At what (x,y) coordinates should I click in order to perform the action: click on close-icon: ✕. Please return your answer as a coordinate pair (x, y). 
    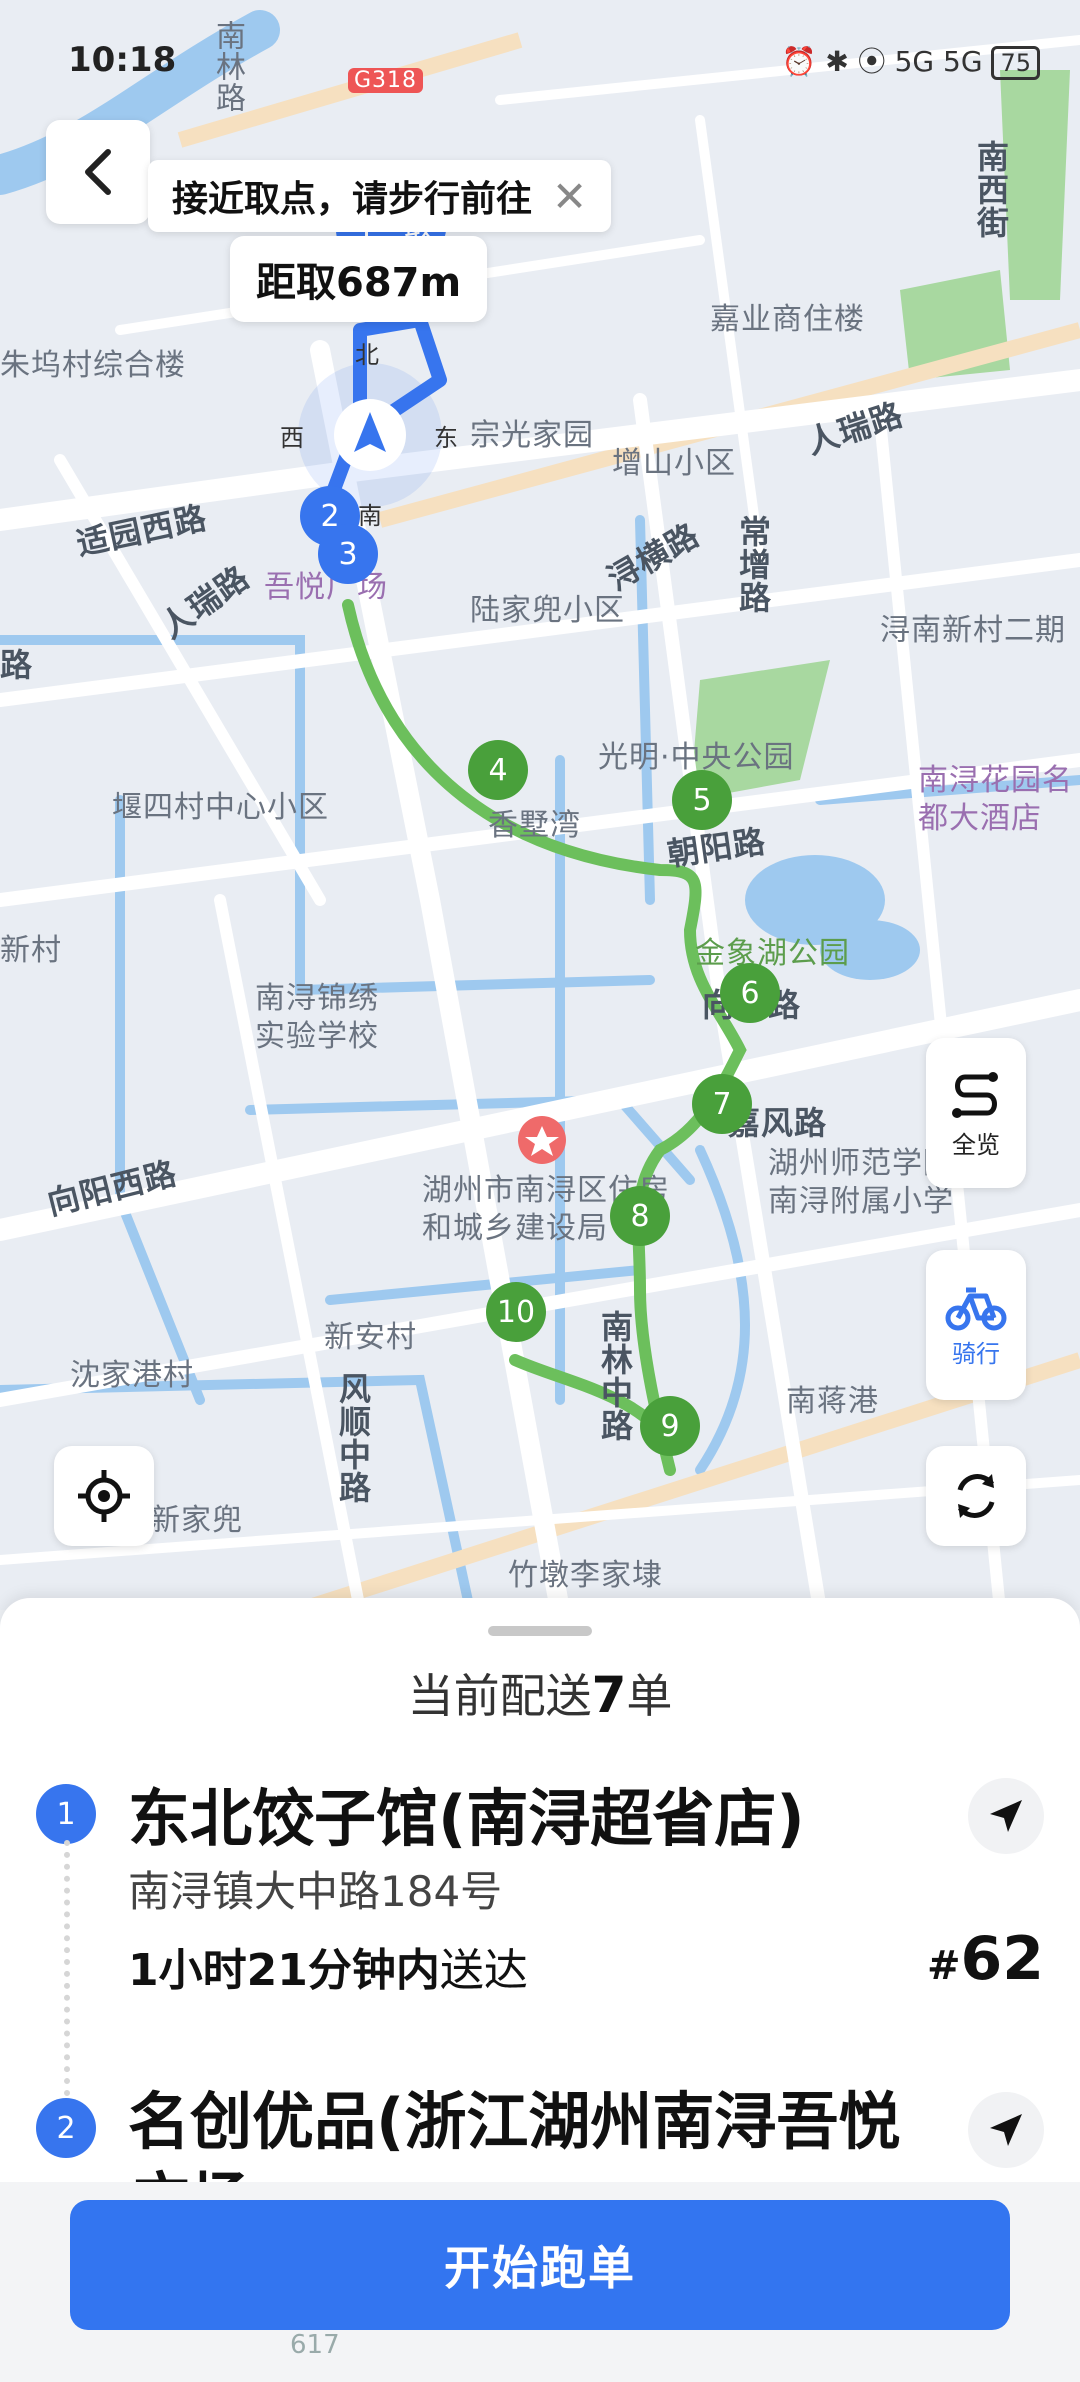
    Looking at the image, I should click on (569, 196).